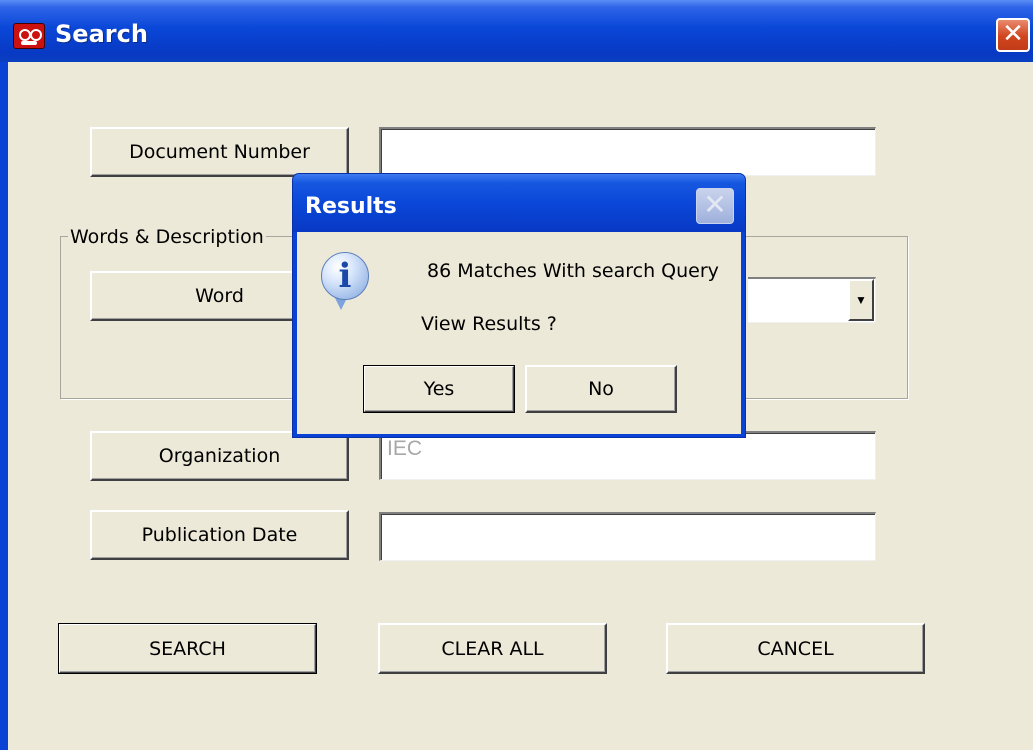  I want to click on results-dialog-title-bar: Results ✕, so click(519, 203).